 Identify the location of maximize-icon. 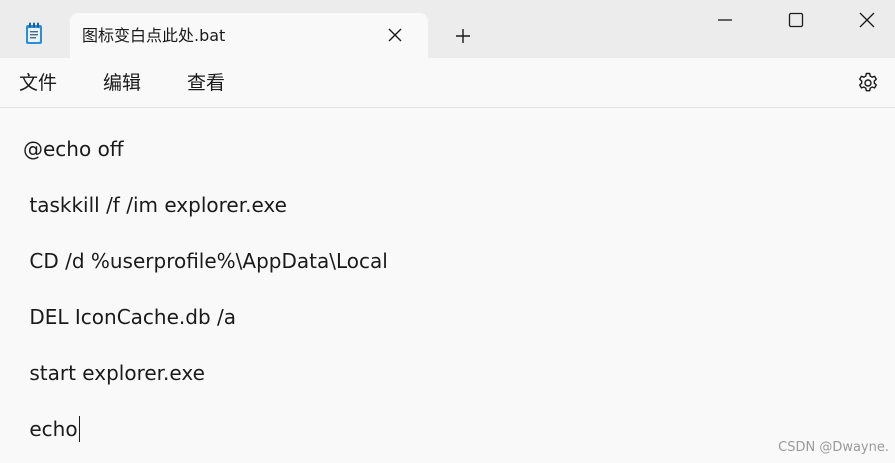
(796, 20).